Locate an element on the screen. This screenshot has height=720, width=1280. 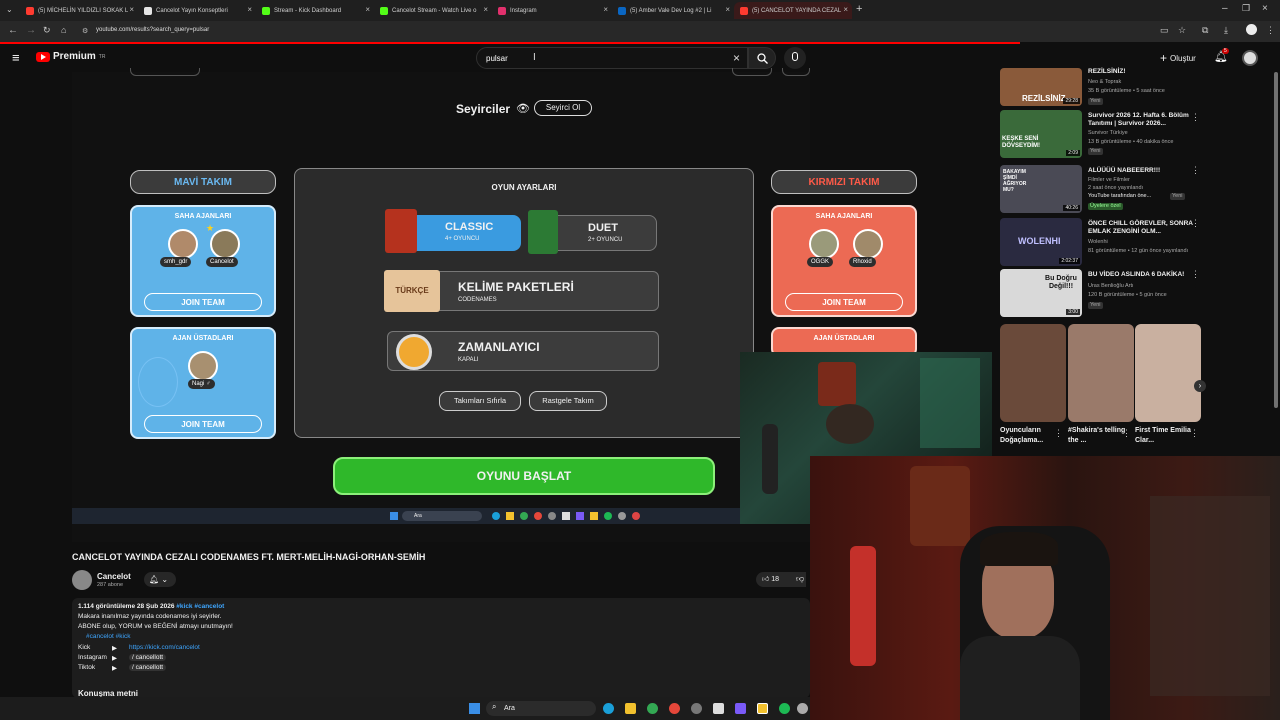
page-scrollbar is located at coordinates (1276, 240).